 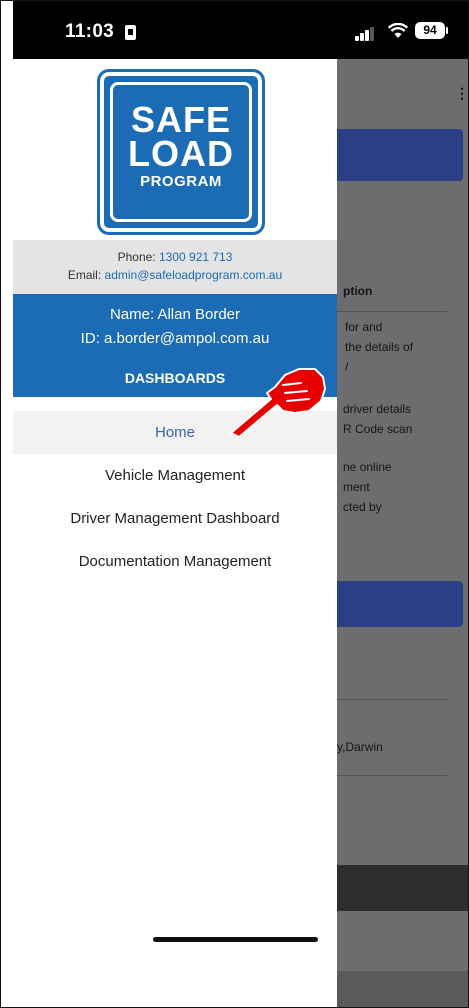 I want to click on logo-line-2: LOAD, so click(x=181, y=153).